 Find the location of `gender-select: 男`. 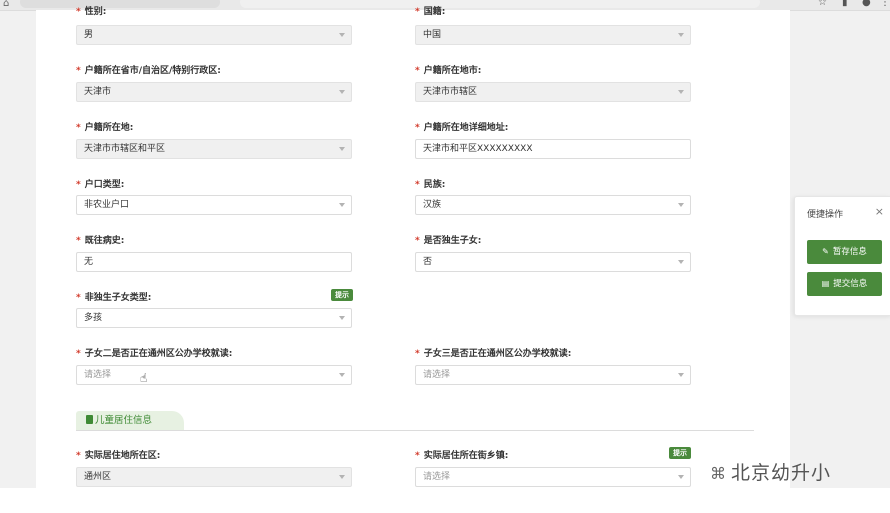

gender-select: 男 is located at coordinates (214, 35).